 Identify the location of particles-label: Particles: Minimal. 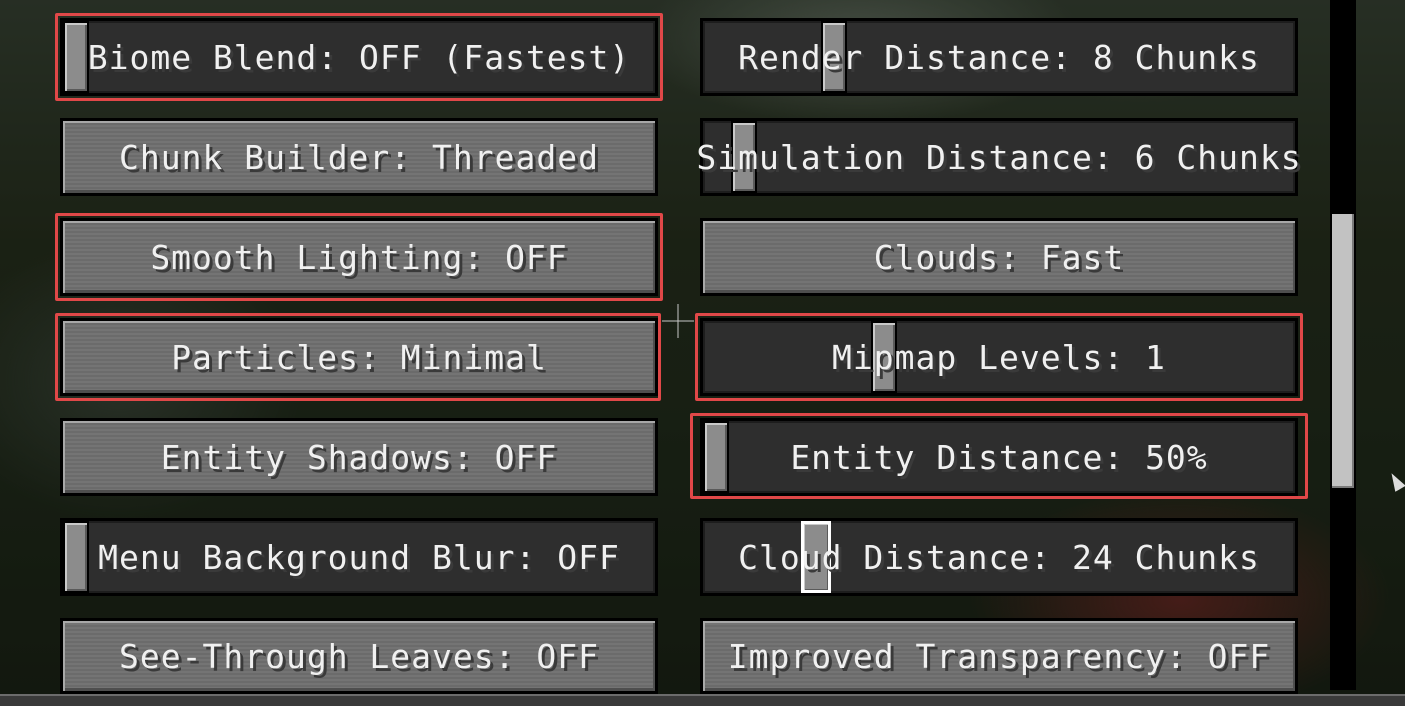
(359, 357).